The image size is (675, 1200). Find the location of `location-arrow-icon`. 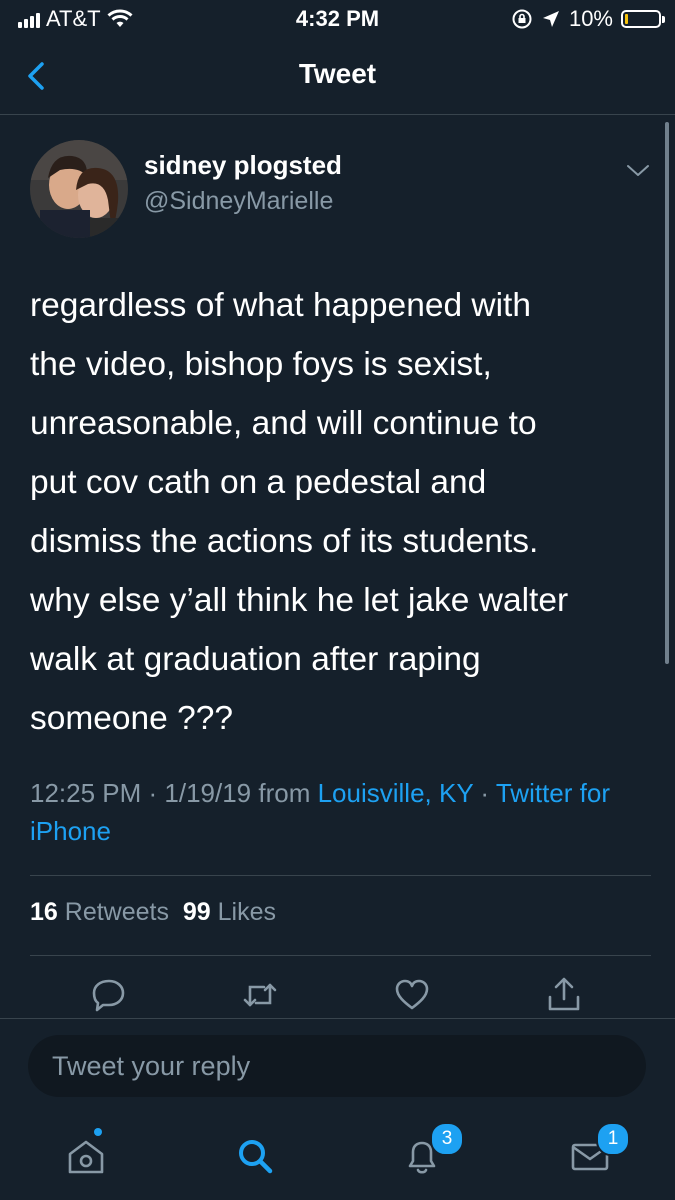

location-arrow-icon is located at coordinates (550, 19).